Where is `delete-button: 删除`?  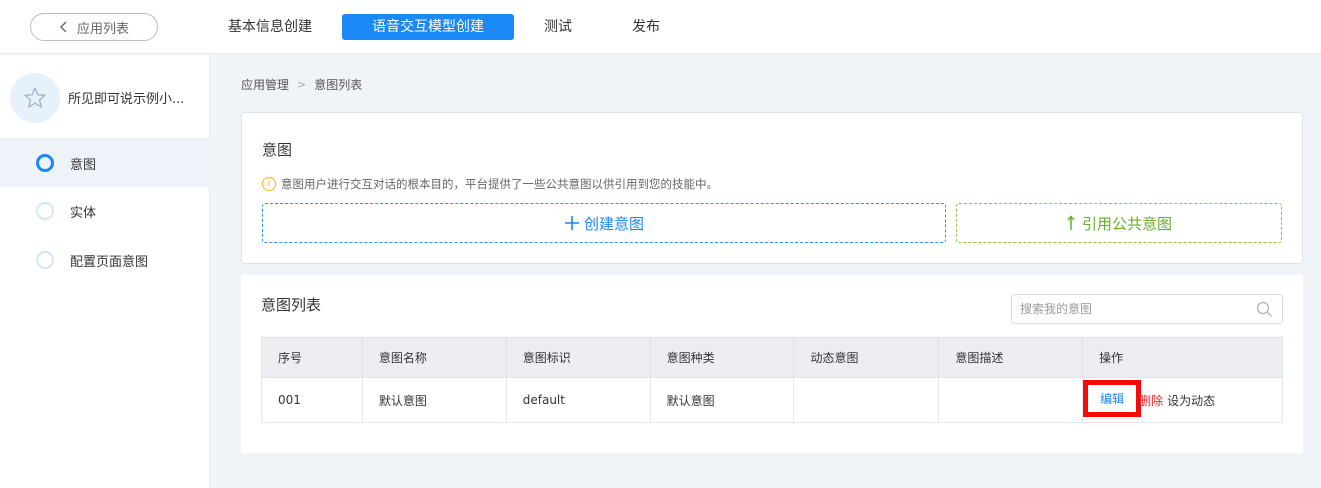 delete-button: 删除 is located at coordinates (1151, 400).